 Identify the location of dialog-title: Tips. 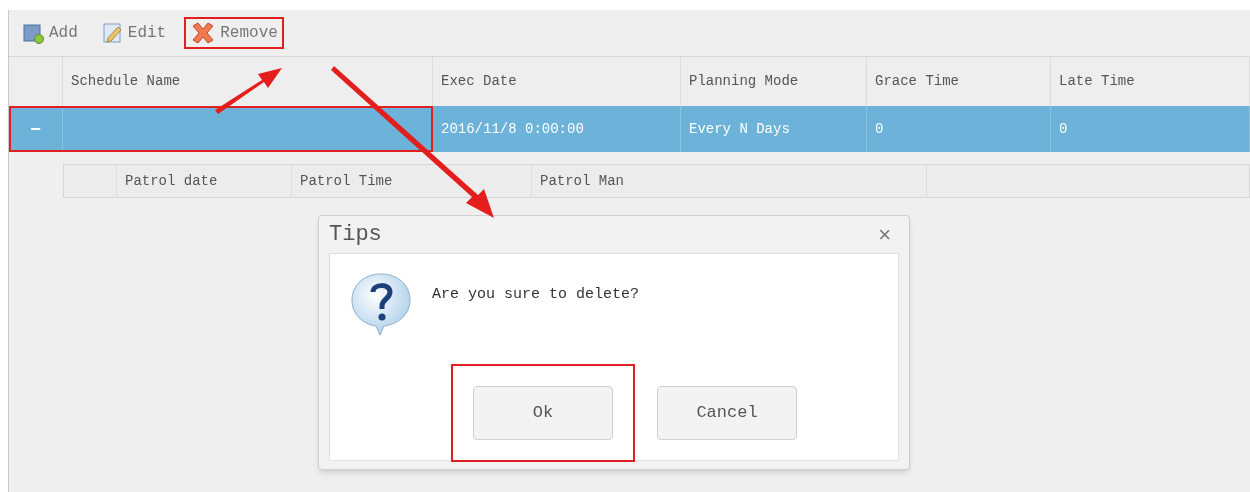
(355, 235).